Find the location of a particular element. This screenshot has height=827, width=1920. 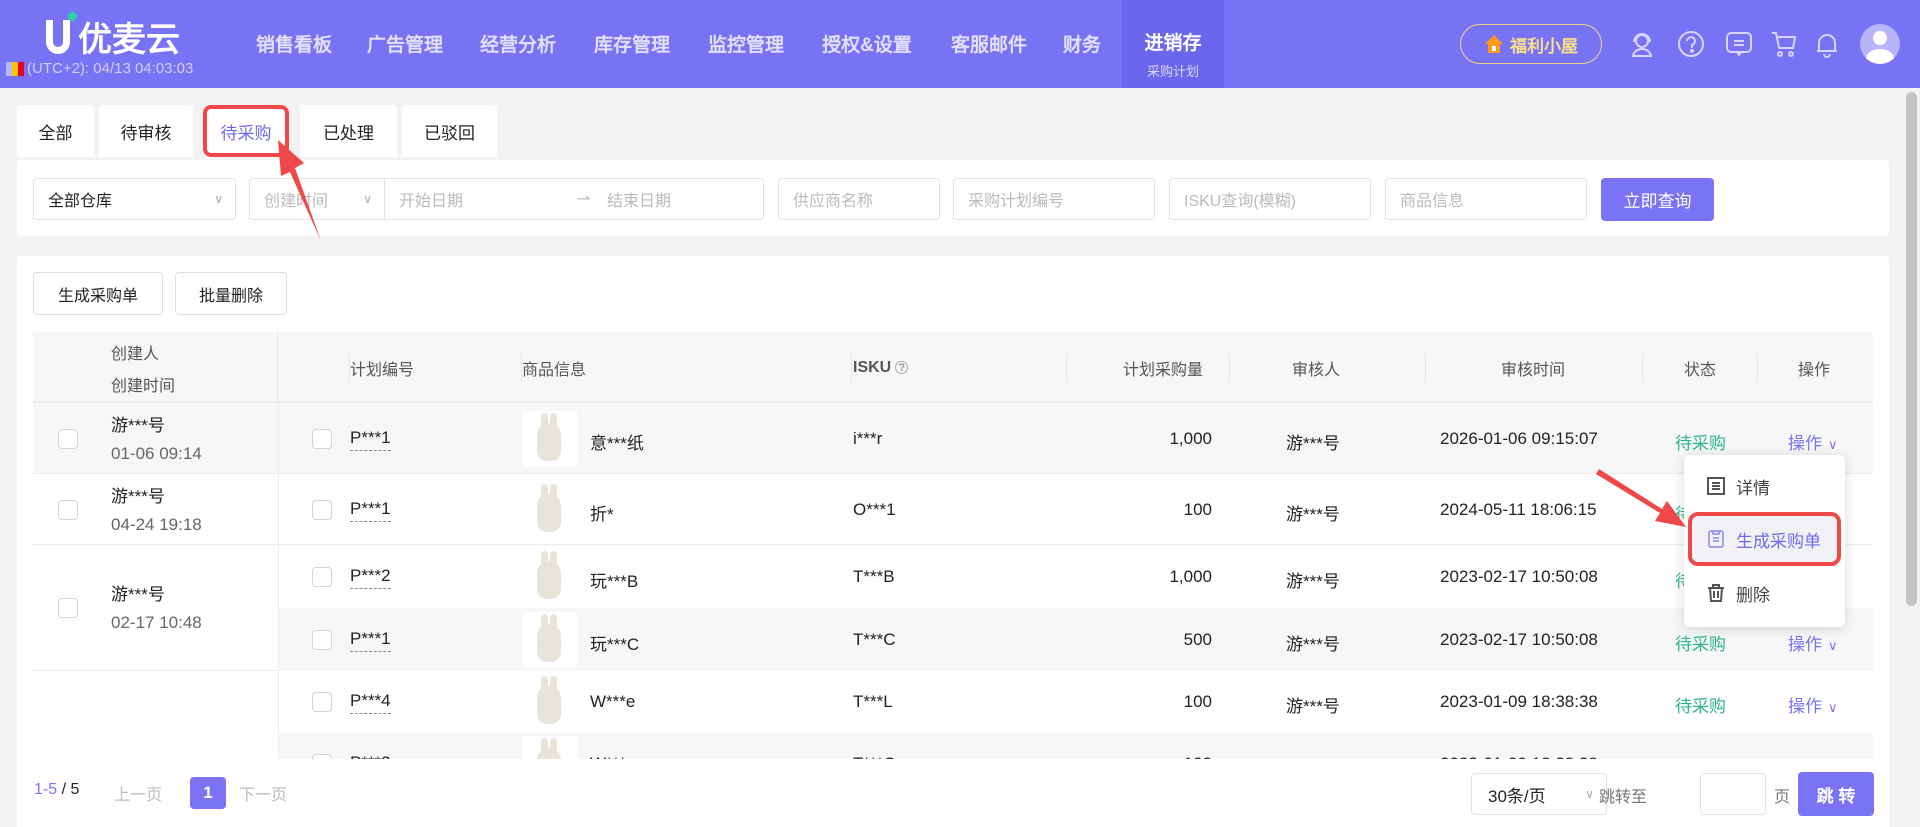

action-dropdown-menu: 详情 生成采购单 删除 is located at coordinates (1764, 541).